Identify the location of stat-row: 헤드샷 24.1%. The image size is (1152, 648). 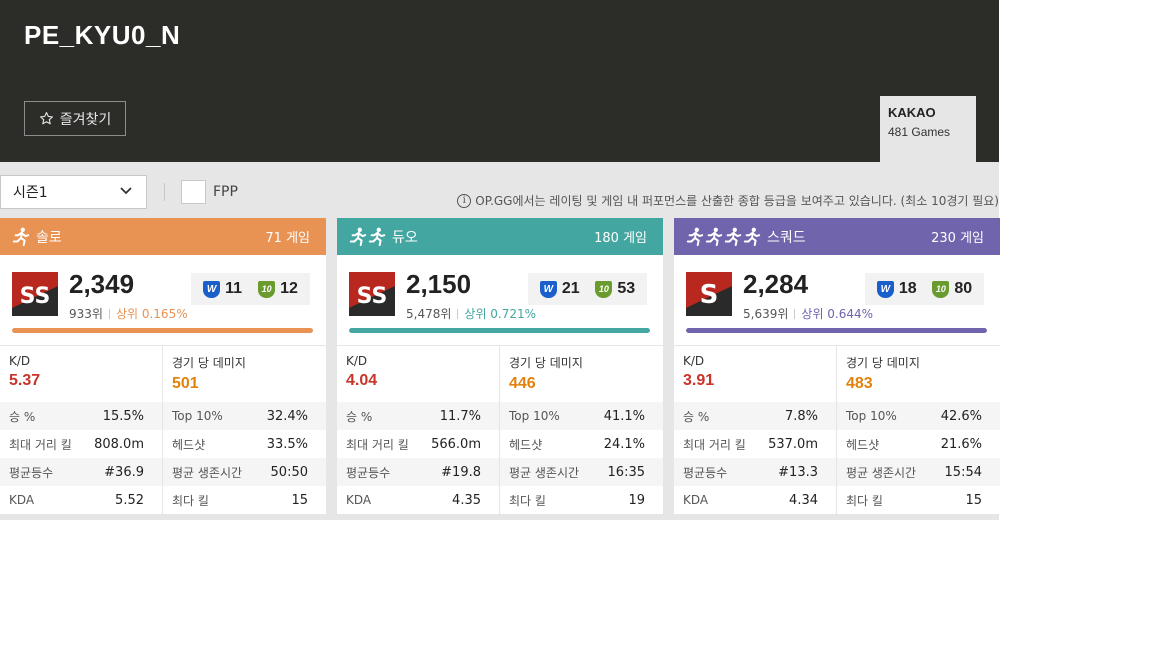
(581, 444).